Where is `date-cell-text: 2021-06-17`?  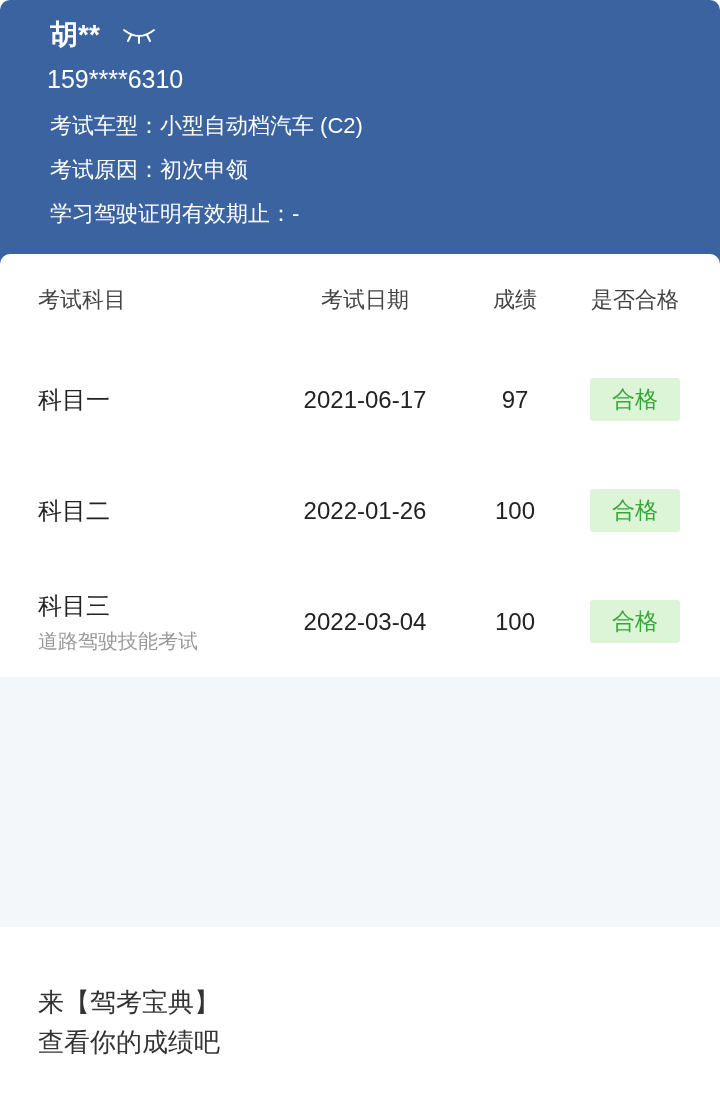 date-cell-text: 2021-06-17 is located at coordinates (365, 399).